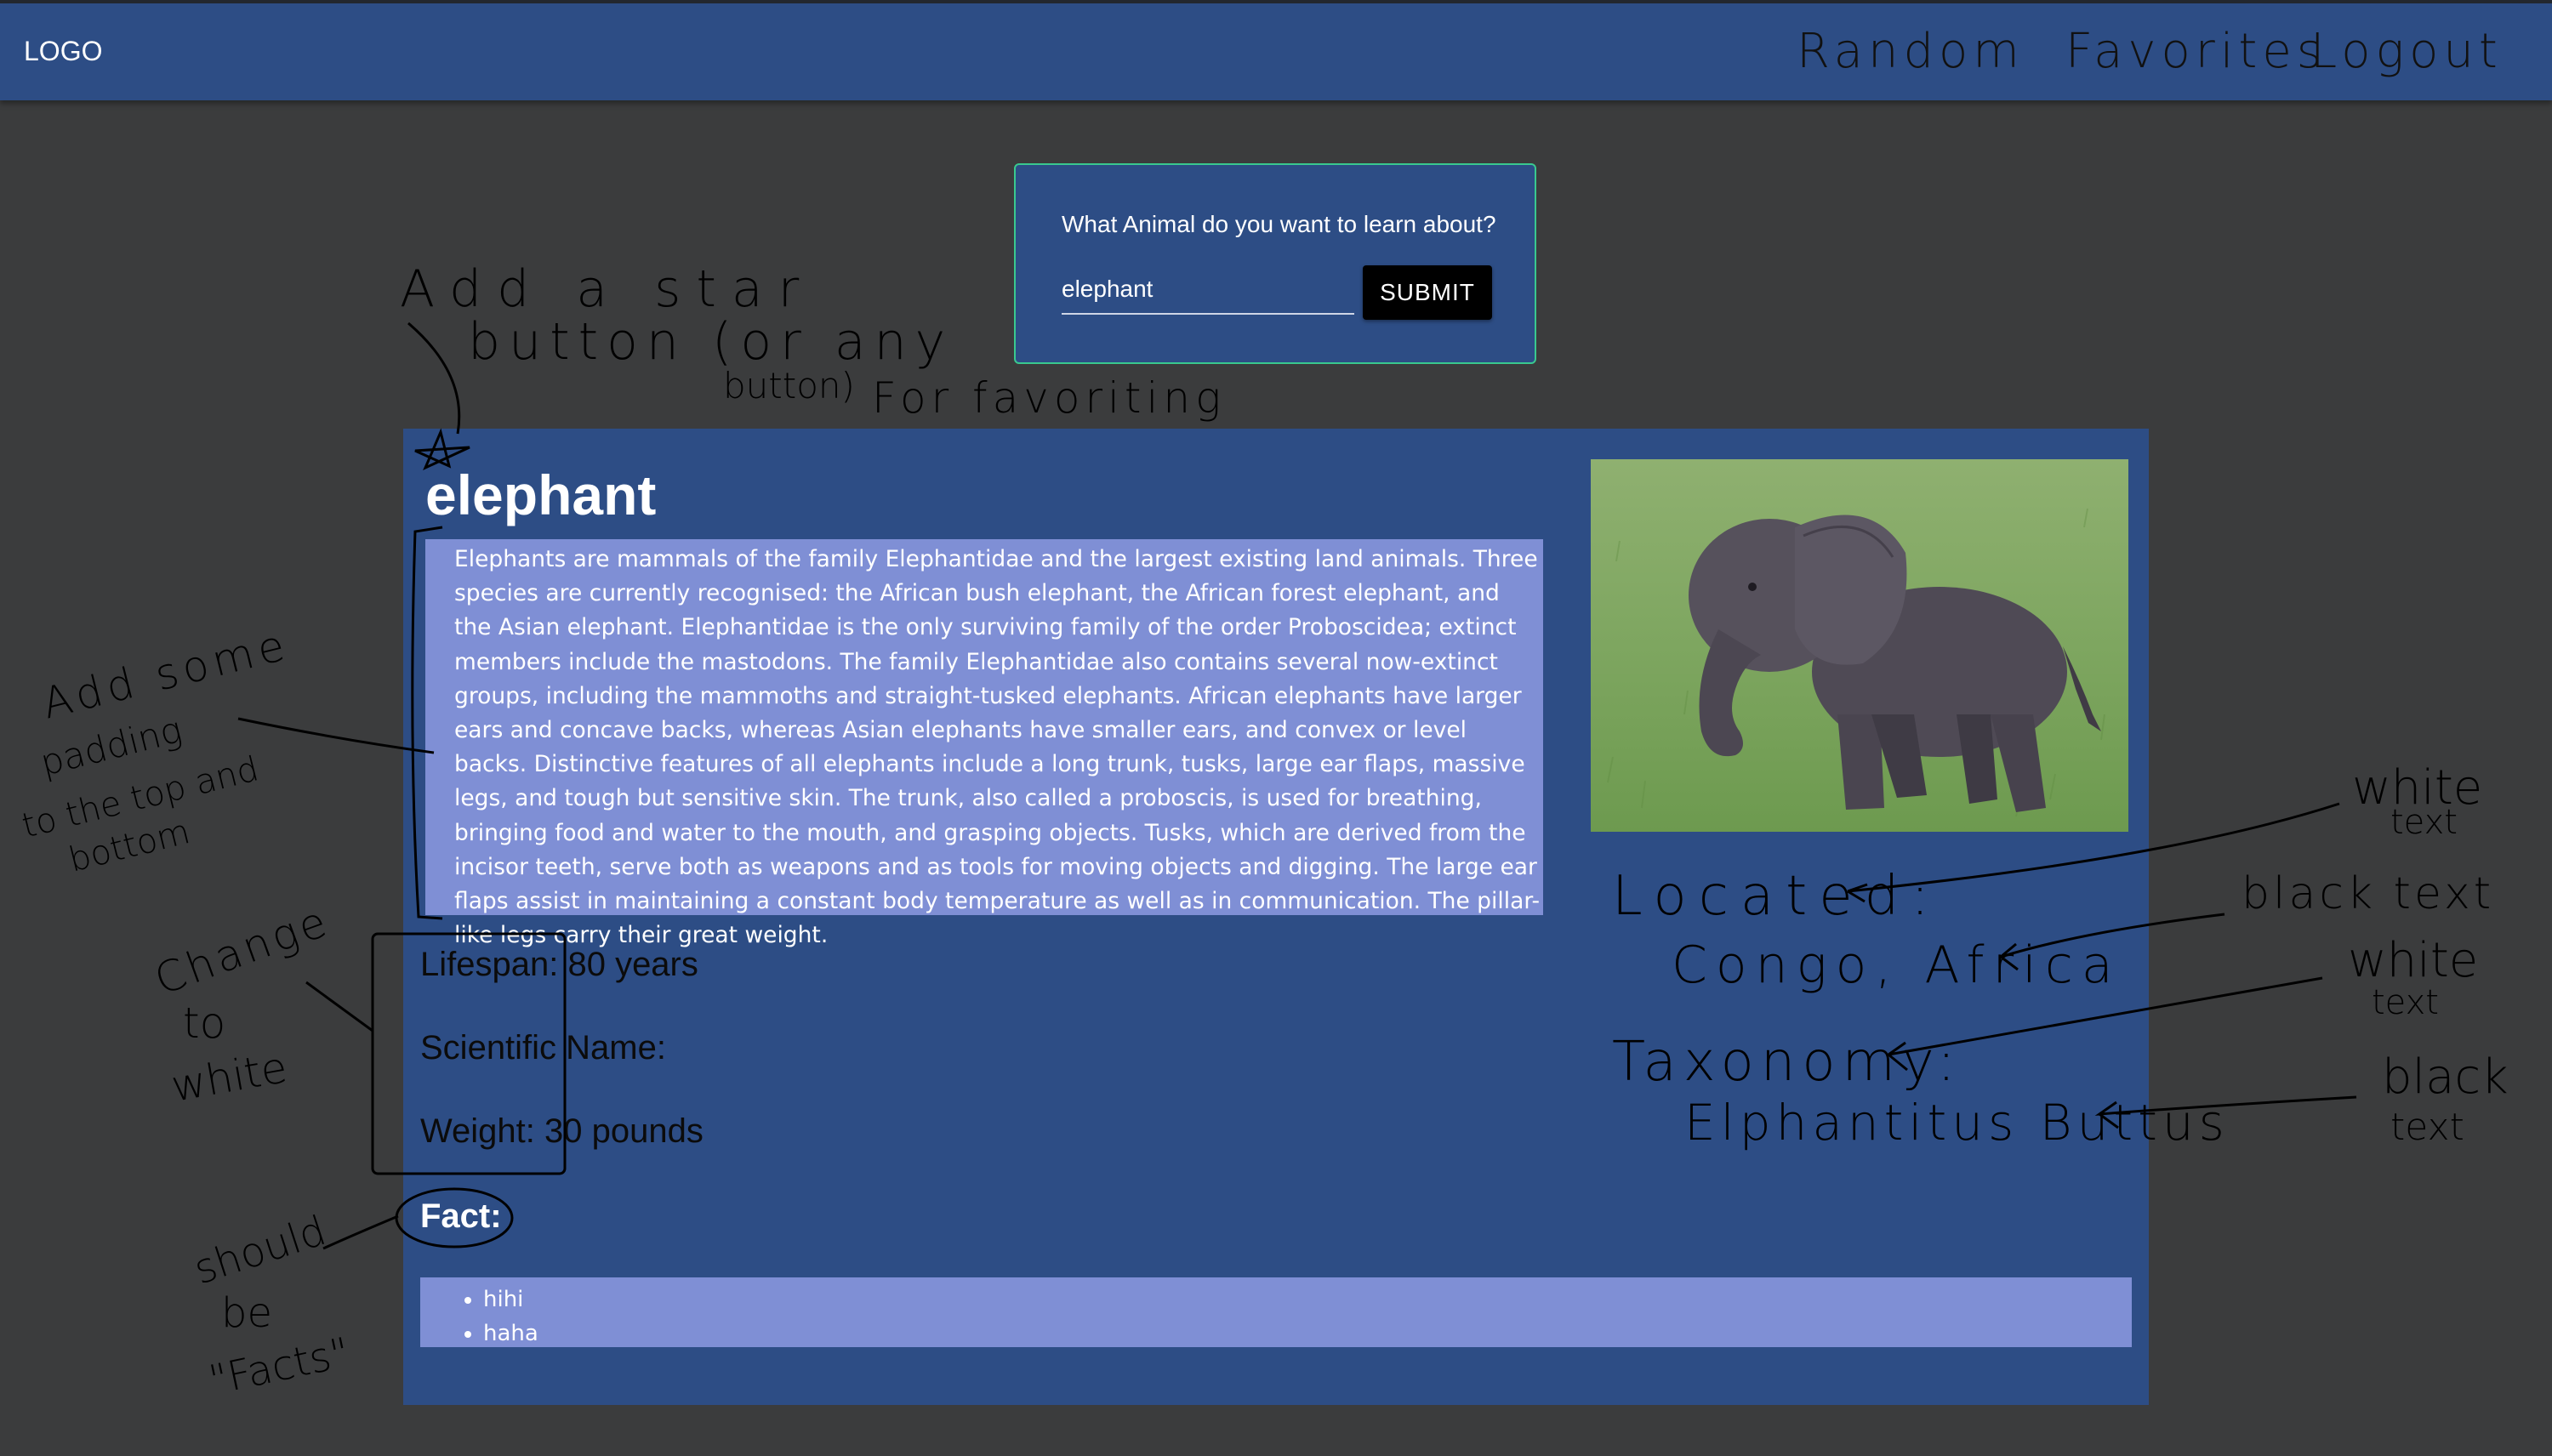 This screenshot has height=1456, width=2552. Describe the element at coordinates (130, 846) in the screenshot. I see `annotation-padding-line4: bottom` at that location.